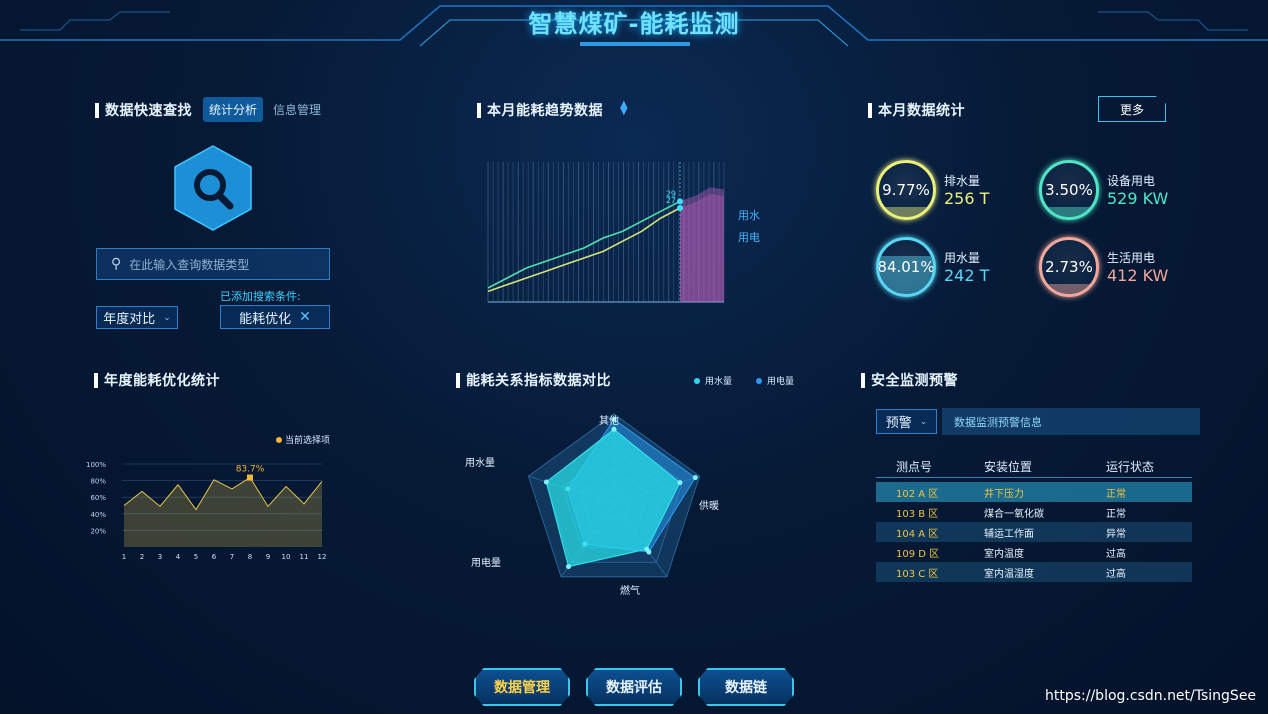 The width and height of the screenshot is (1268, 714). What do you see at coordinates (967, 198) in the screenshot?
I see `stat-value: 256 T` at bounding box center [967, 198].